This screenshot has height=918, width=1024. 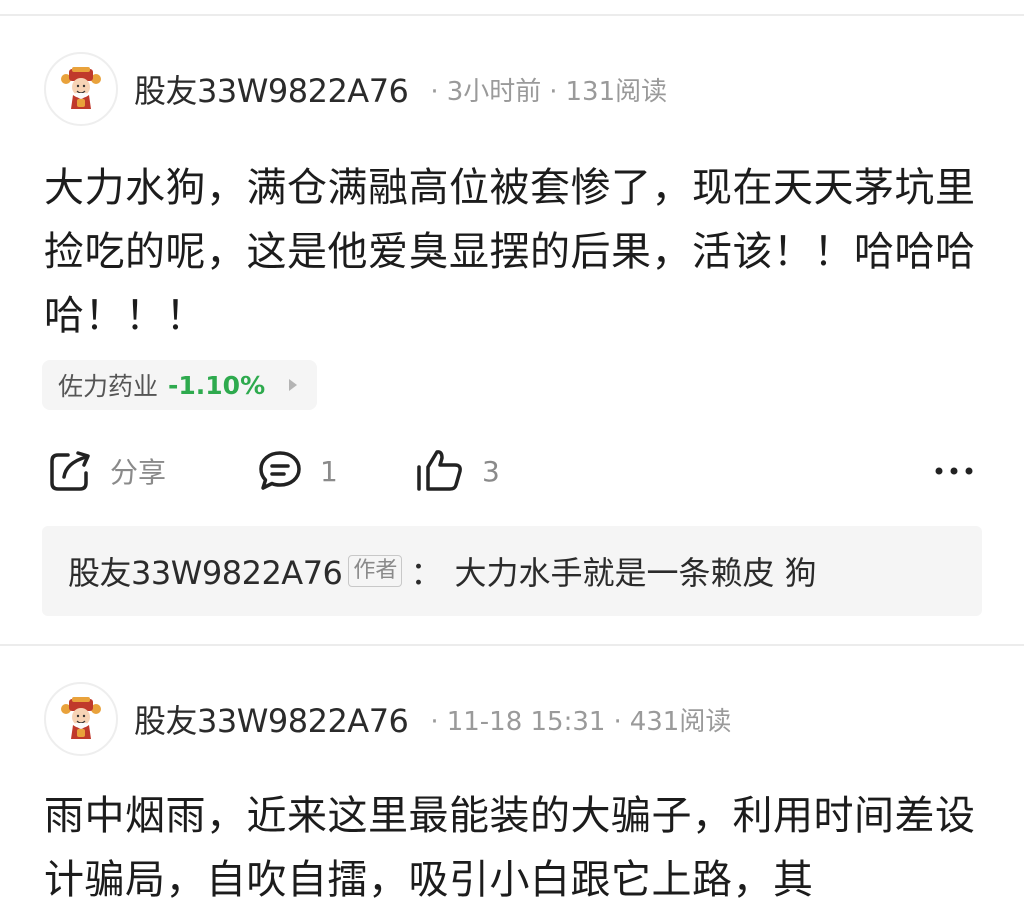 I want to click on comment-icon, so click(x=280, y=470).